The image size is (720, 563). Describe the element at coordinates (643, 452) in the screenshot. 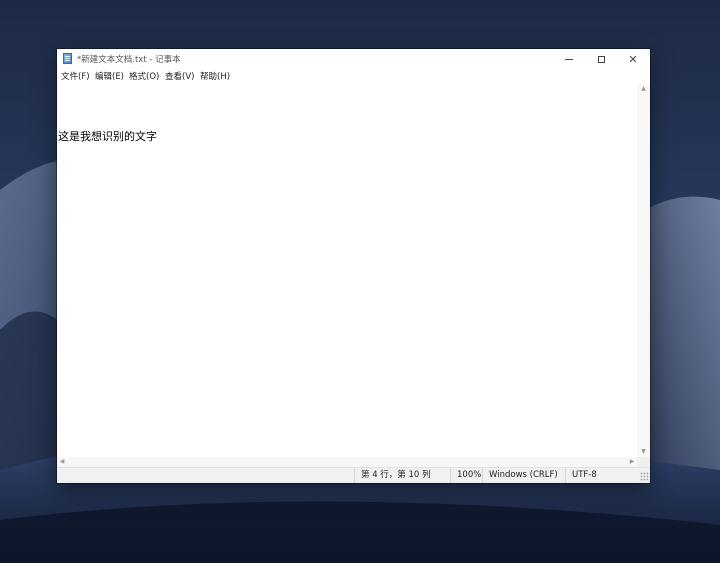

I see `scroll-down-arrow: ▼` at that location.